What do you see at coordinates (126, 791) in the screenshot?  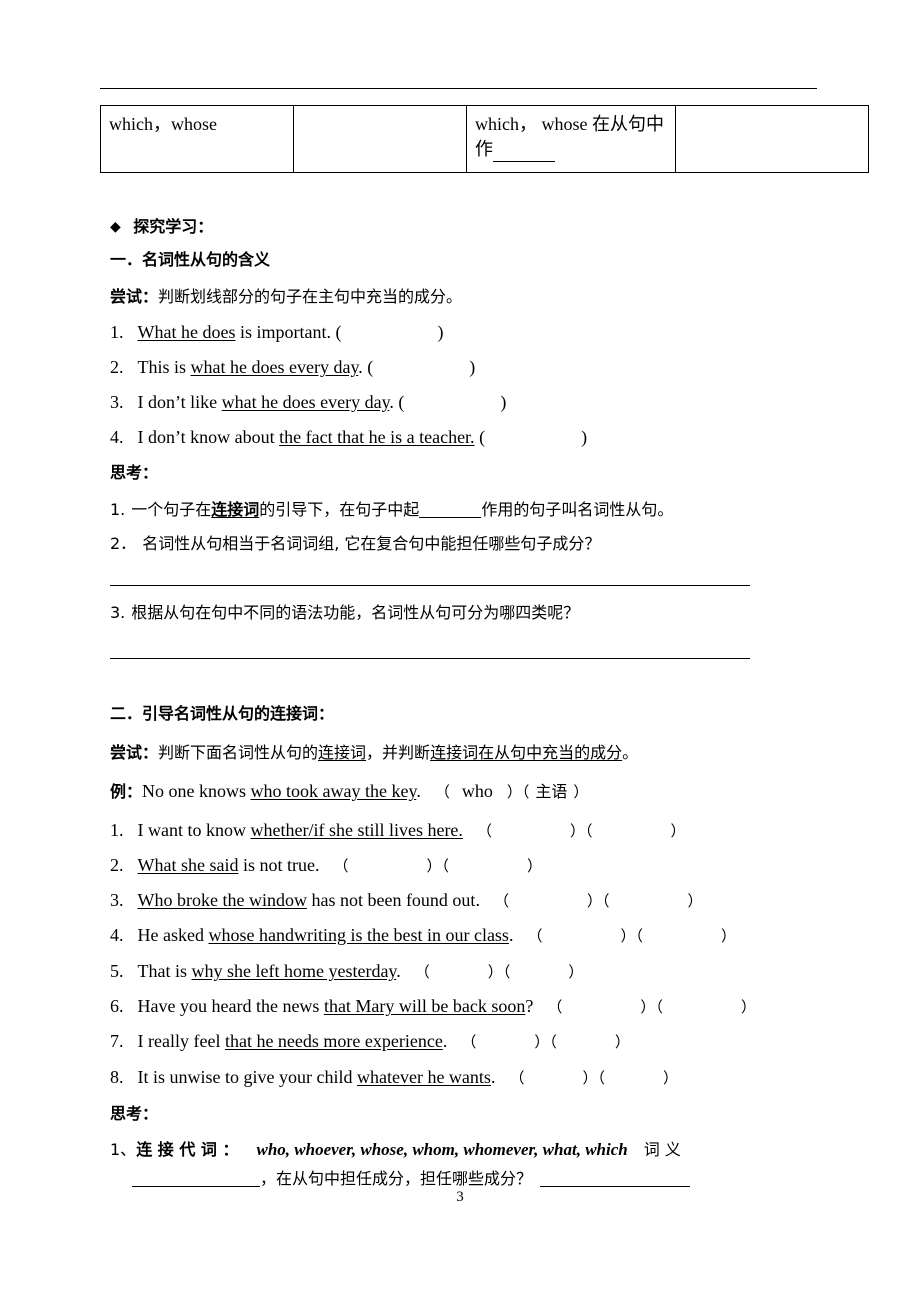 I see `example-label: 例：` at bounding box center [126, 791].